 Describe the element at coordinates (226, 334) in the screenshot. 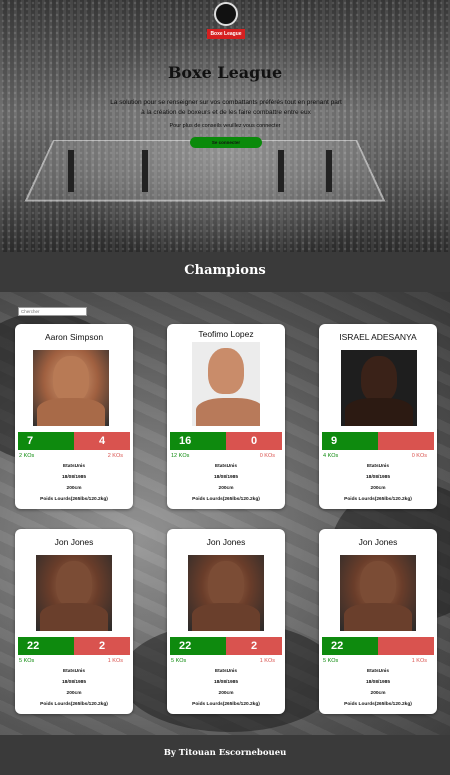

I see `fighter-name: Teofimo Lopez` at that location.